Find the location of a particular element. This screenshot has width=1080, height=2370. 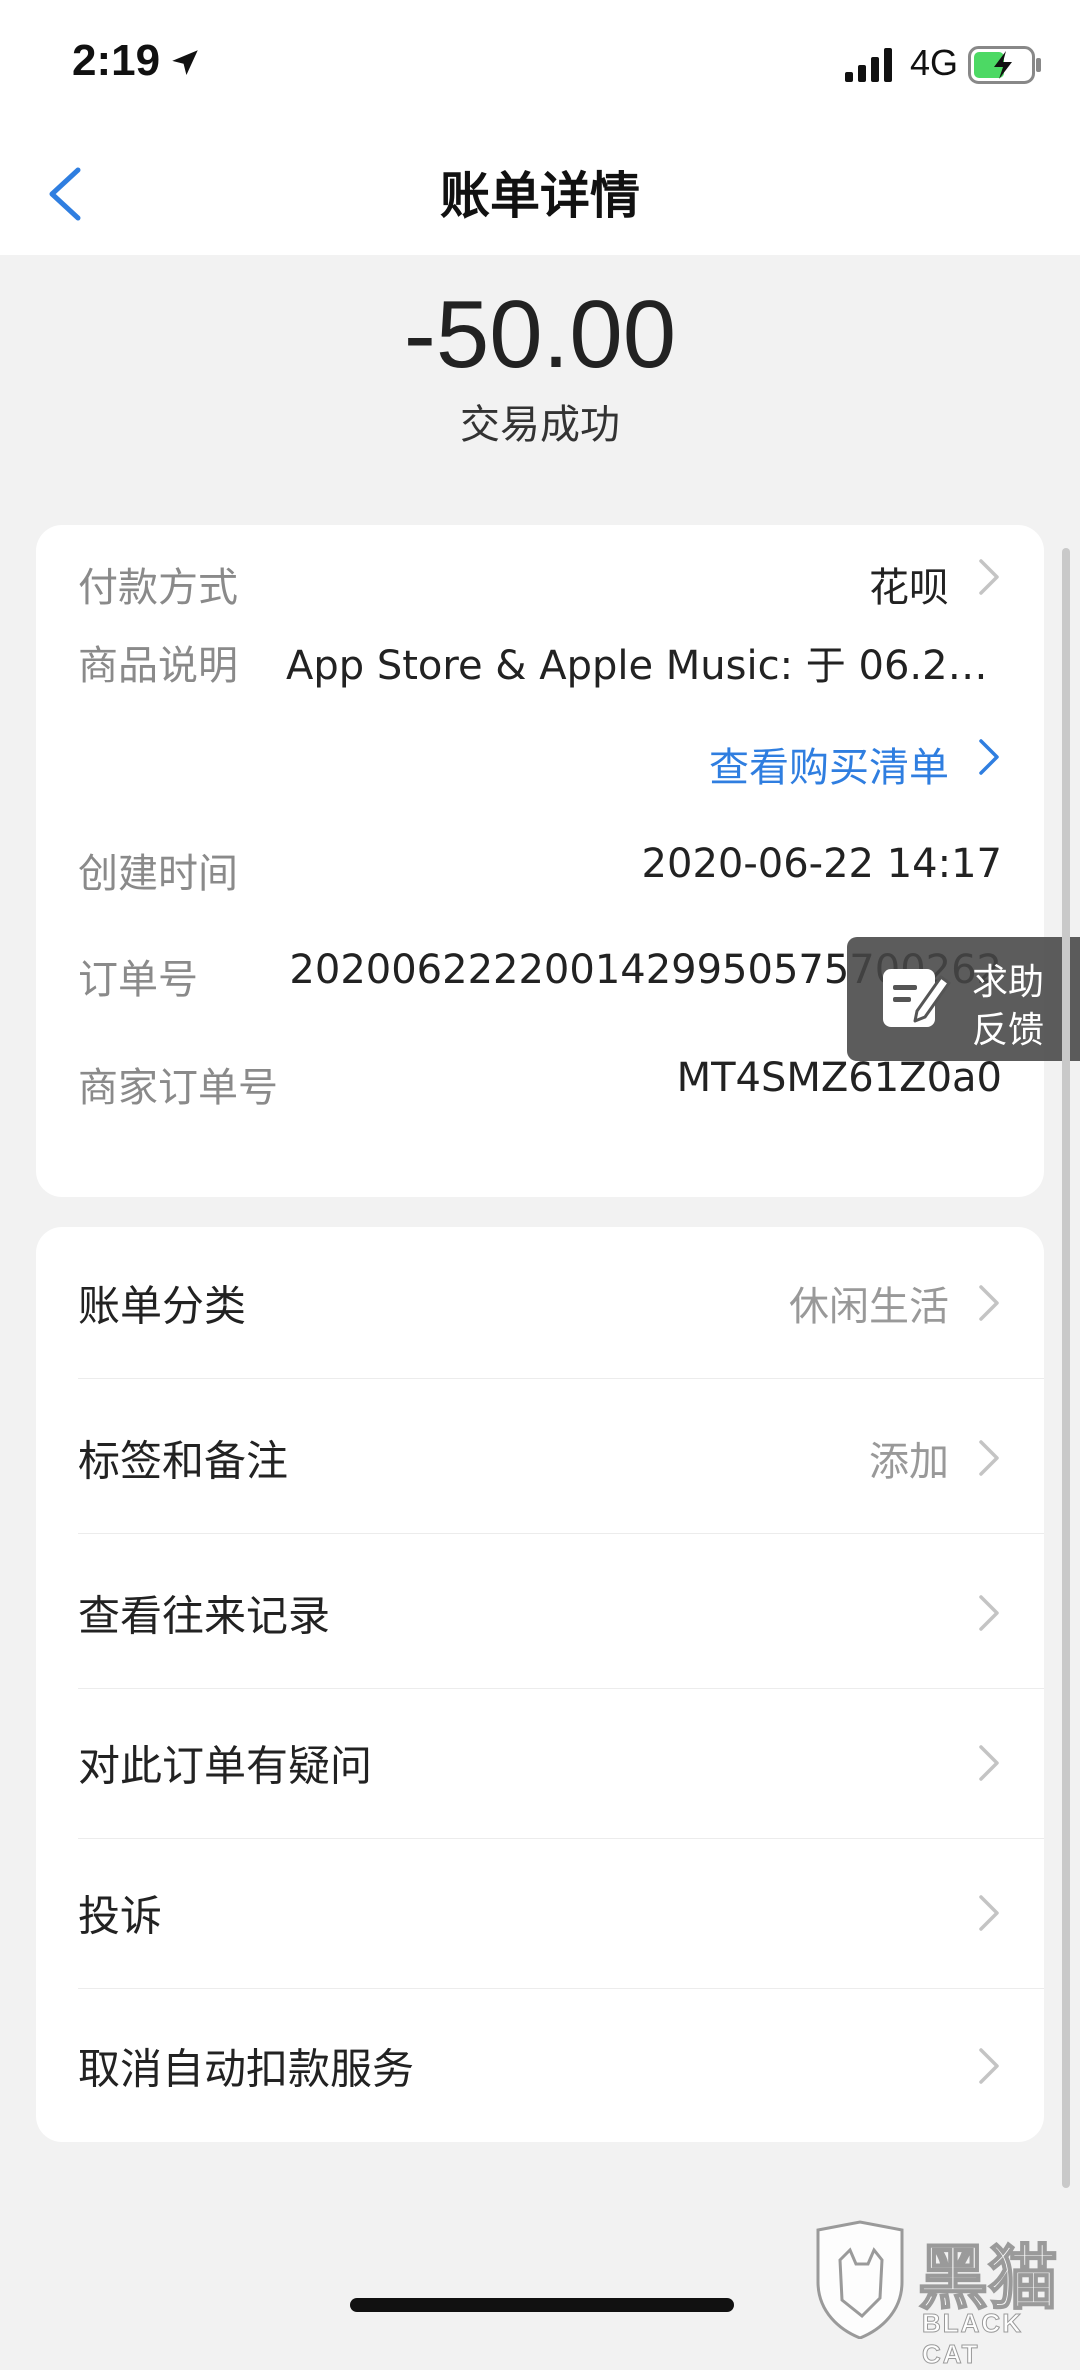

feedback-label-line2: 反馈 is located at coordinates (1008, 1030).